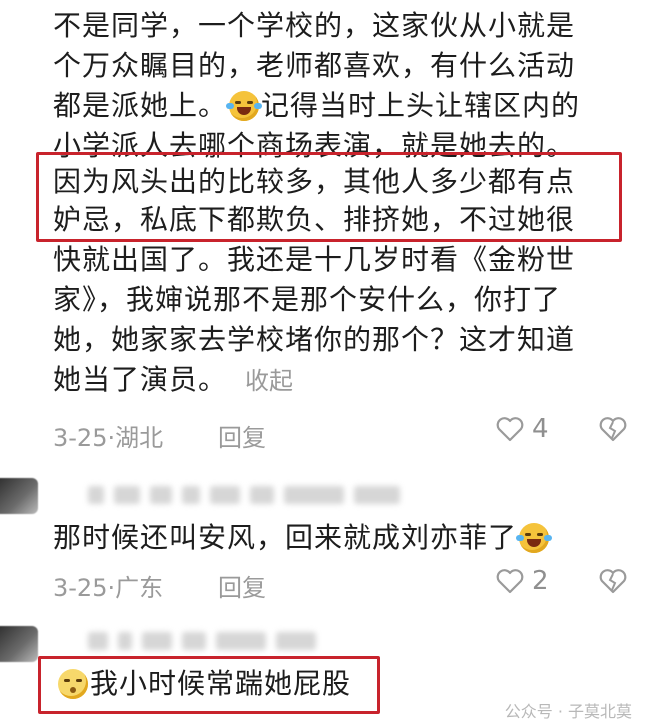 This screenshot has width=654, height=722. Describe the element at coordinates (314, 181) in the screenshot. I see `comment-text-line: 因为风头出的比较多，其他人多少都有点` at that location.